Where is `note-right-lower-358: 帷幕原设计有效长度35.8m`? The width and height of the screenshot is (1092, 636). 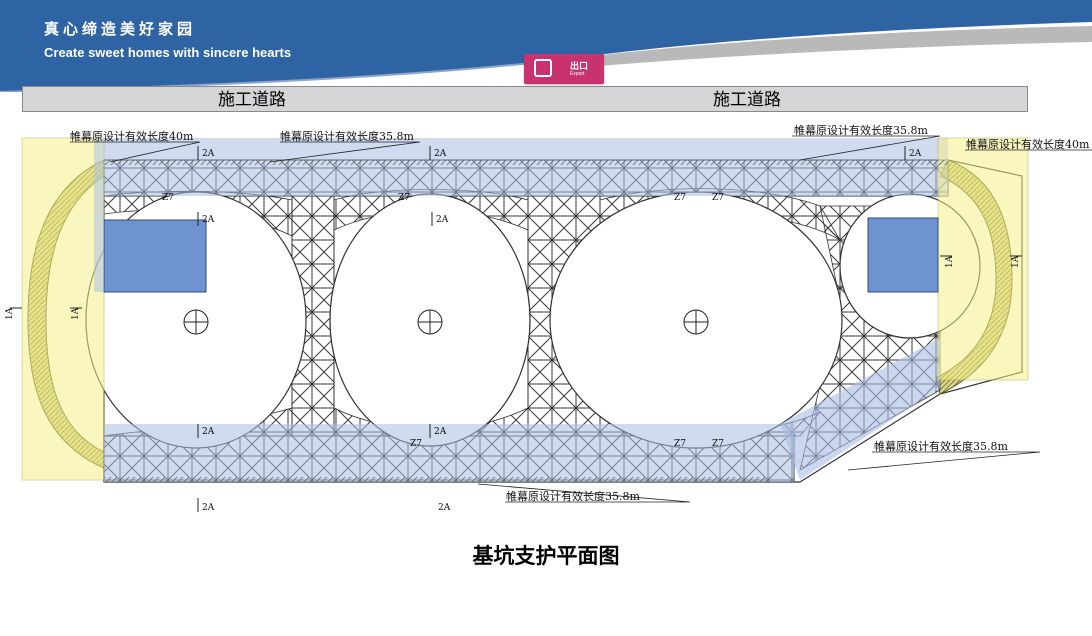 note-right-lower-358: 帷幕原设计有效长度35.8m is located at coordinates (941, 446).